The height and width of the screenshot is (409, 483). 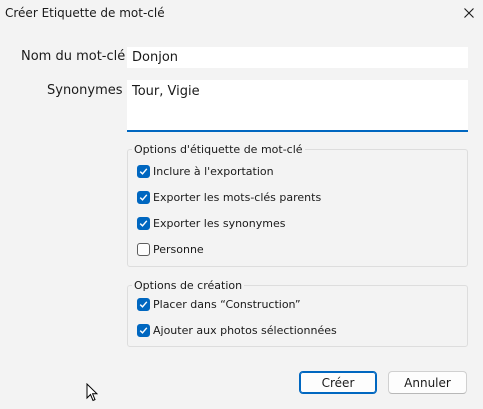 I want to click on title-bar: Créer Etiquette de mot-clé, so click(x=241, y=14).